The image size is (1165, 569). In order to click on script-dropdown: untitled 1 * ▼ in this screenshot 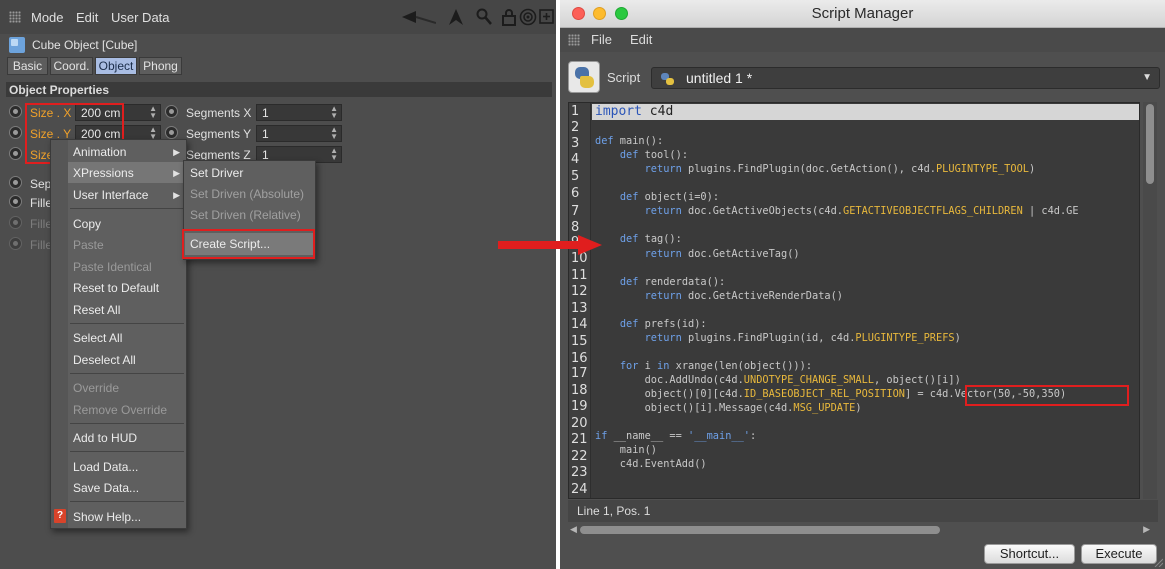, I will do `click(905, 78)`.